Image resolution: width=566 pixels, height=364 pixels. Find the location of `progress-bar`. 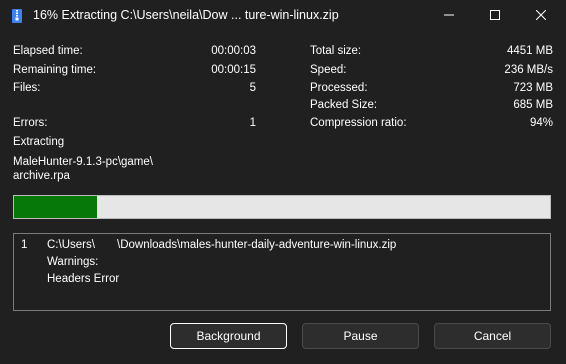

progress-bar is located at coordinates (282, 207).